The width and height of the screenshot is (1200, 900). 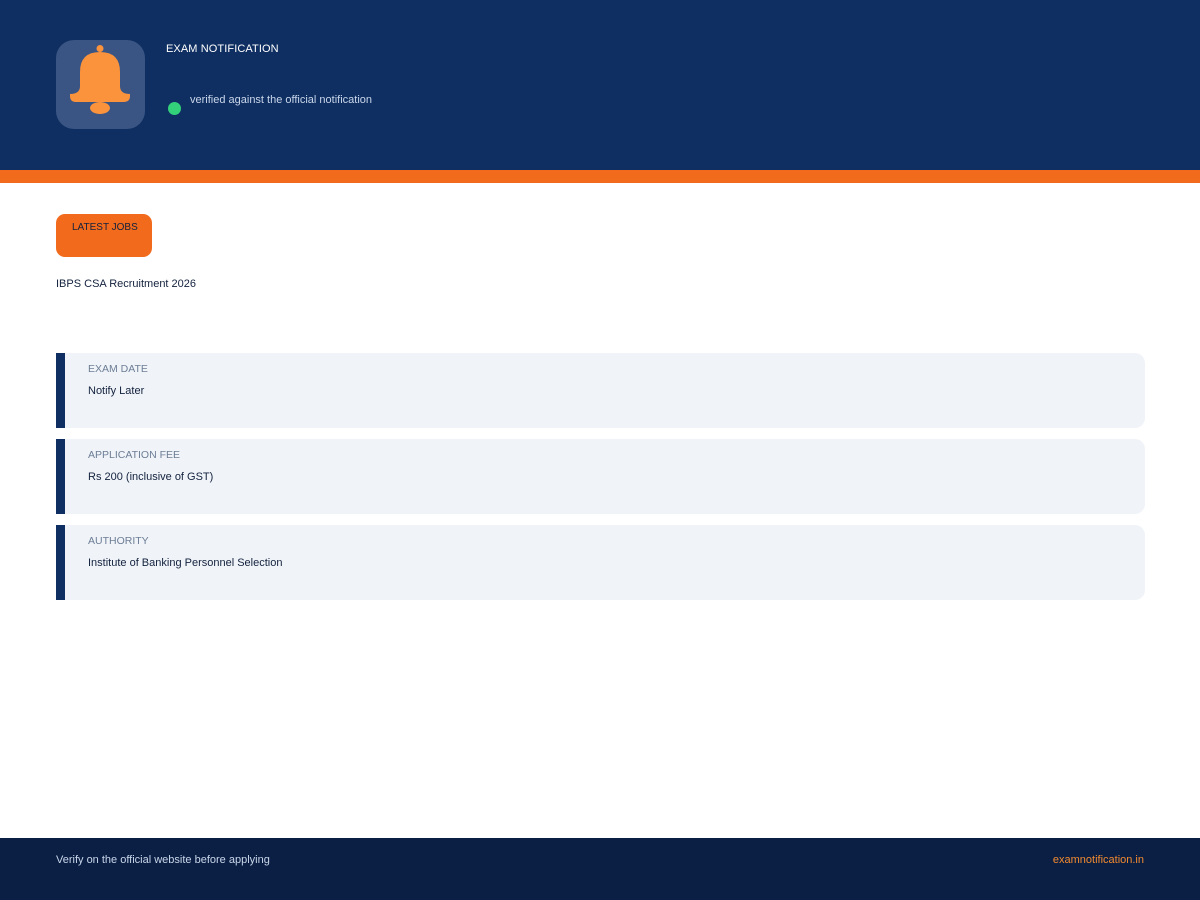 What do you see at coordinates (100, 79) in the screenshot?
I see `bell-icon` at bounding box center [100, 79].